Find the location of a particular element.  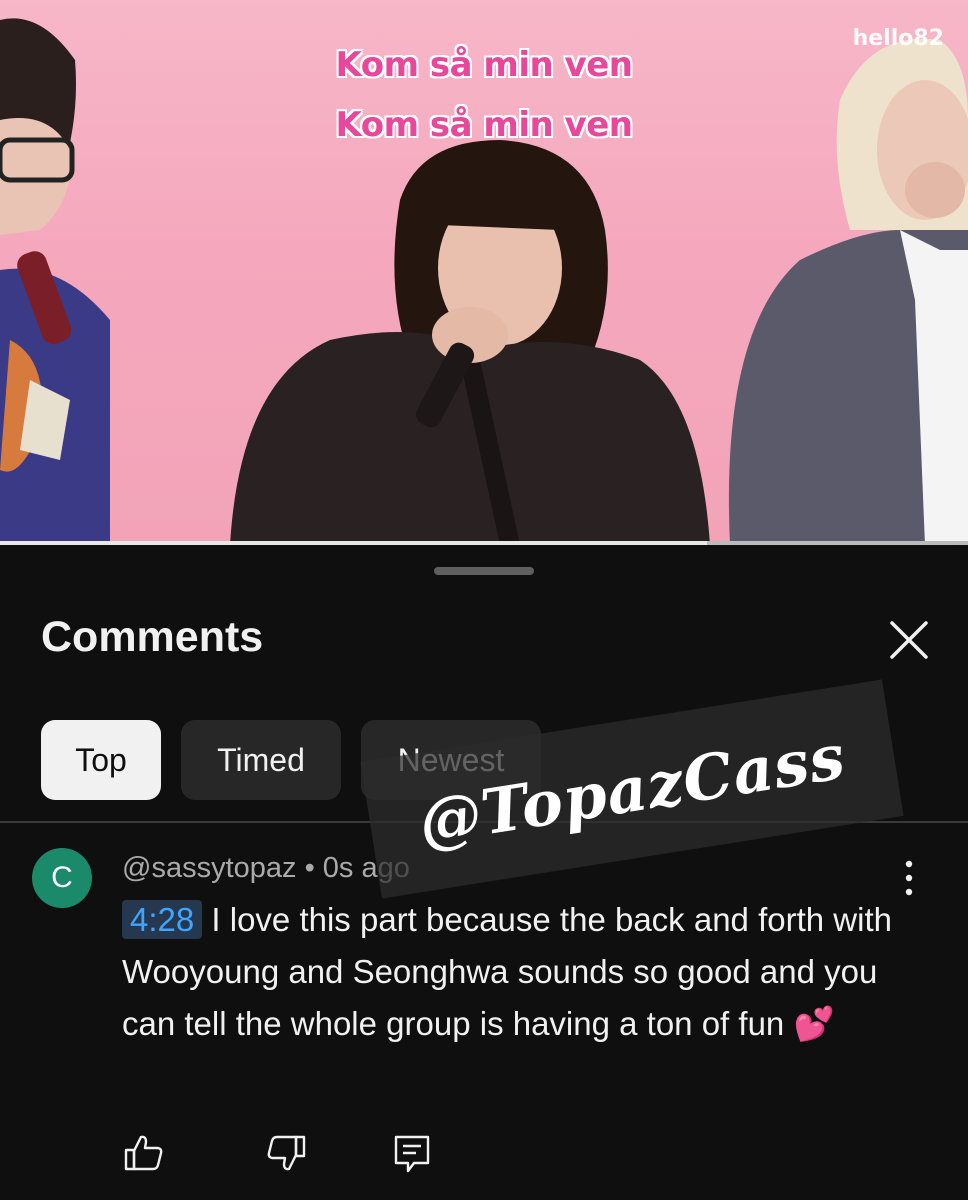

reply-button is located at coordinates (412, 1153).